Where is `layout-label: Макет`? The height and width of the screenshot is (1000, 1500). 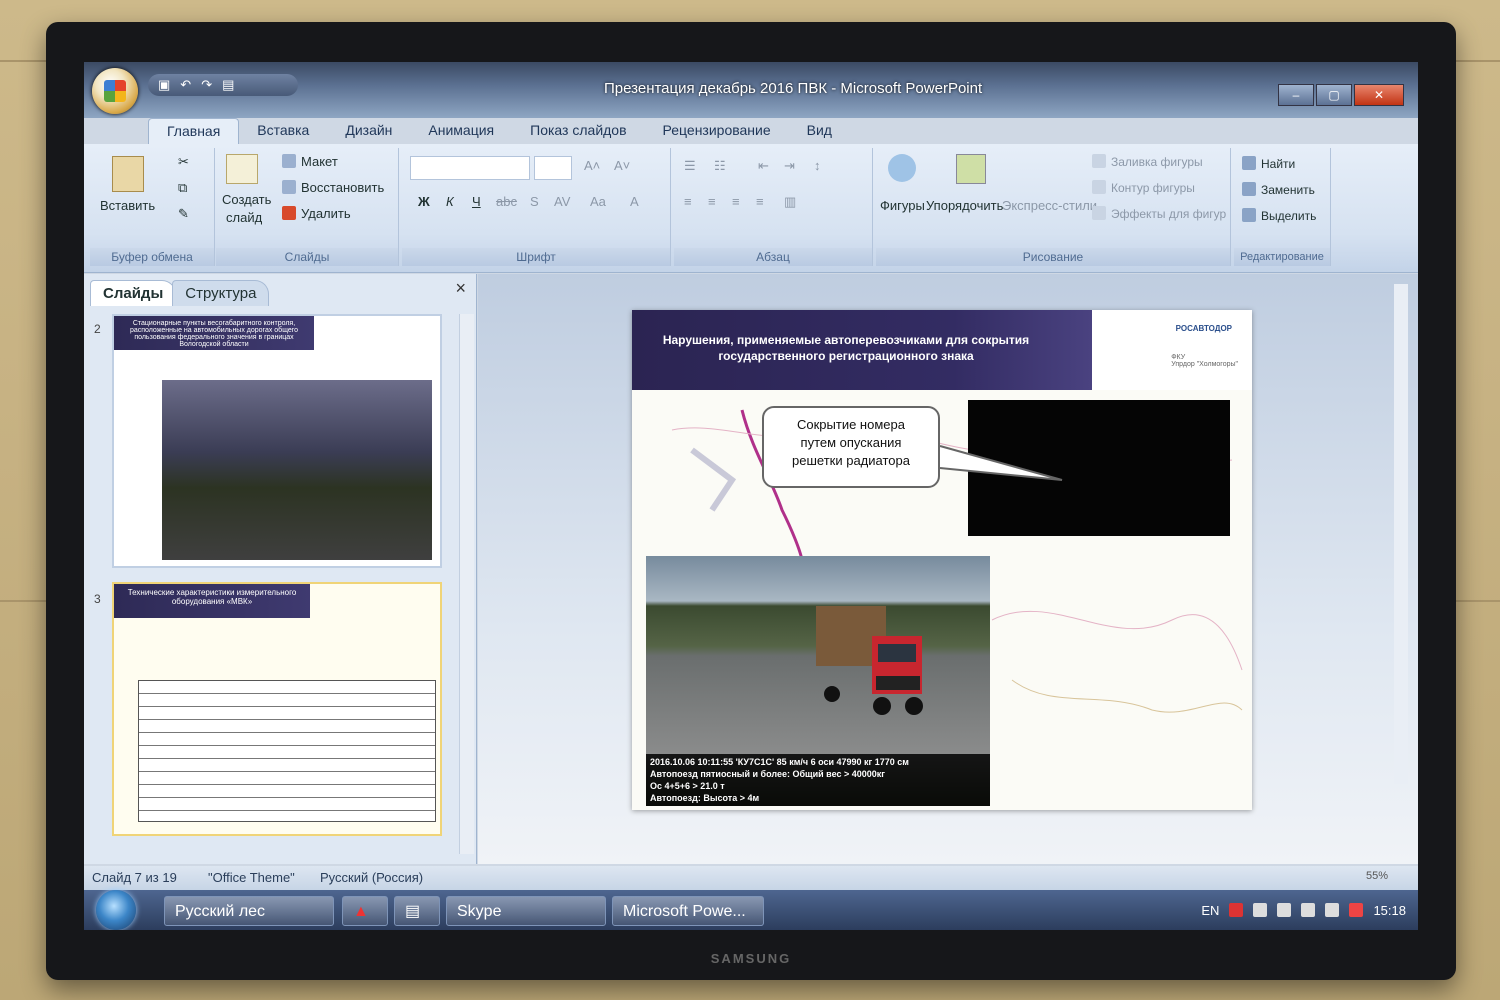
layout-label: Макет is located at coordinates (319, 161).